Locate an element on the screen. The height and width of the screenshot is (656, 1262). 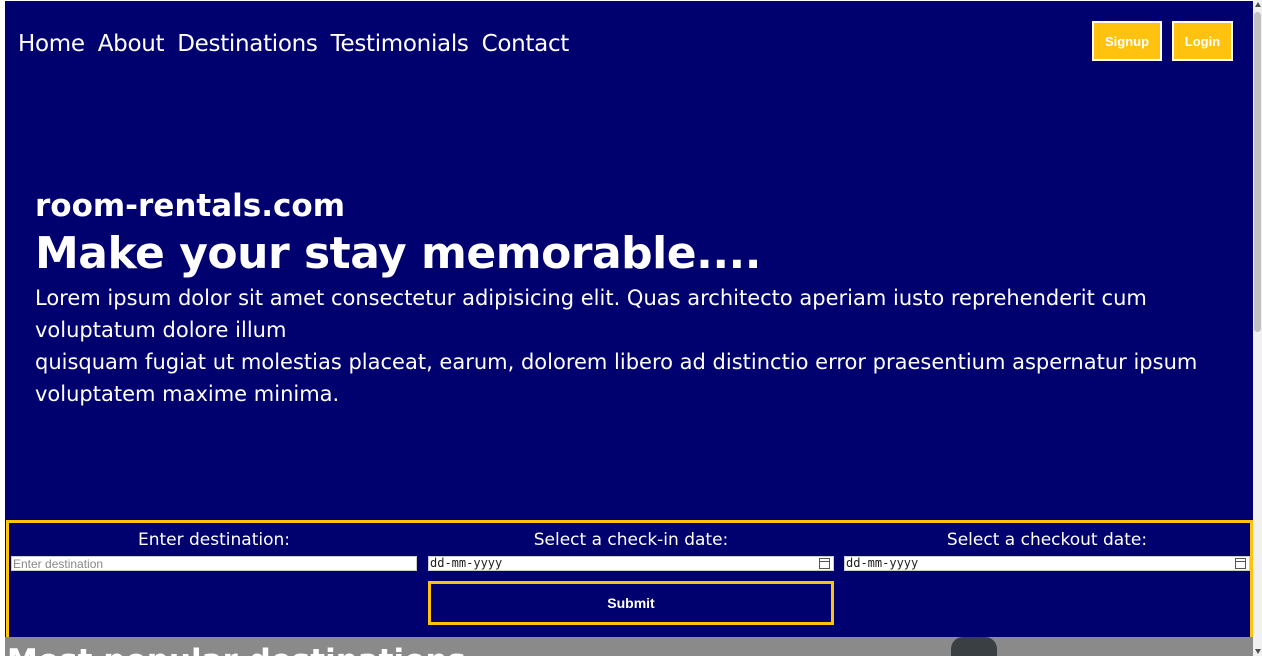
scroll-down-arrow-icon is located at coordinates (1258, 651).